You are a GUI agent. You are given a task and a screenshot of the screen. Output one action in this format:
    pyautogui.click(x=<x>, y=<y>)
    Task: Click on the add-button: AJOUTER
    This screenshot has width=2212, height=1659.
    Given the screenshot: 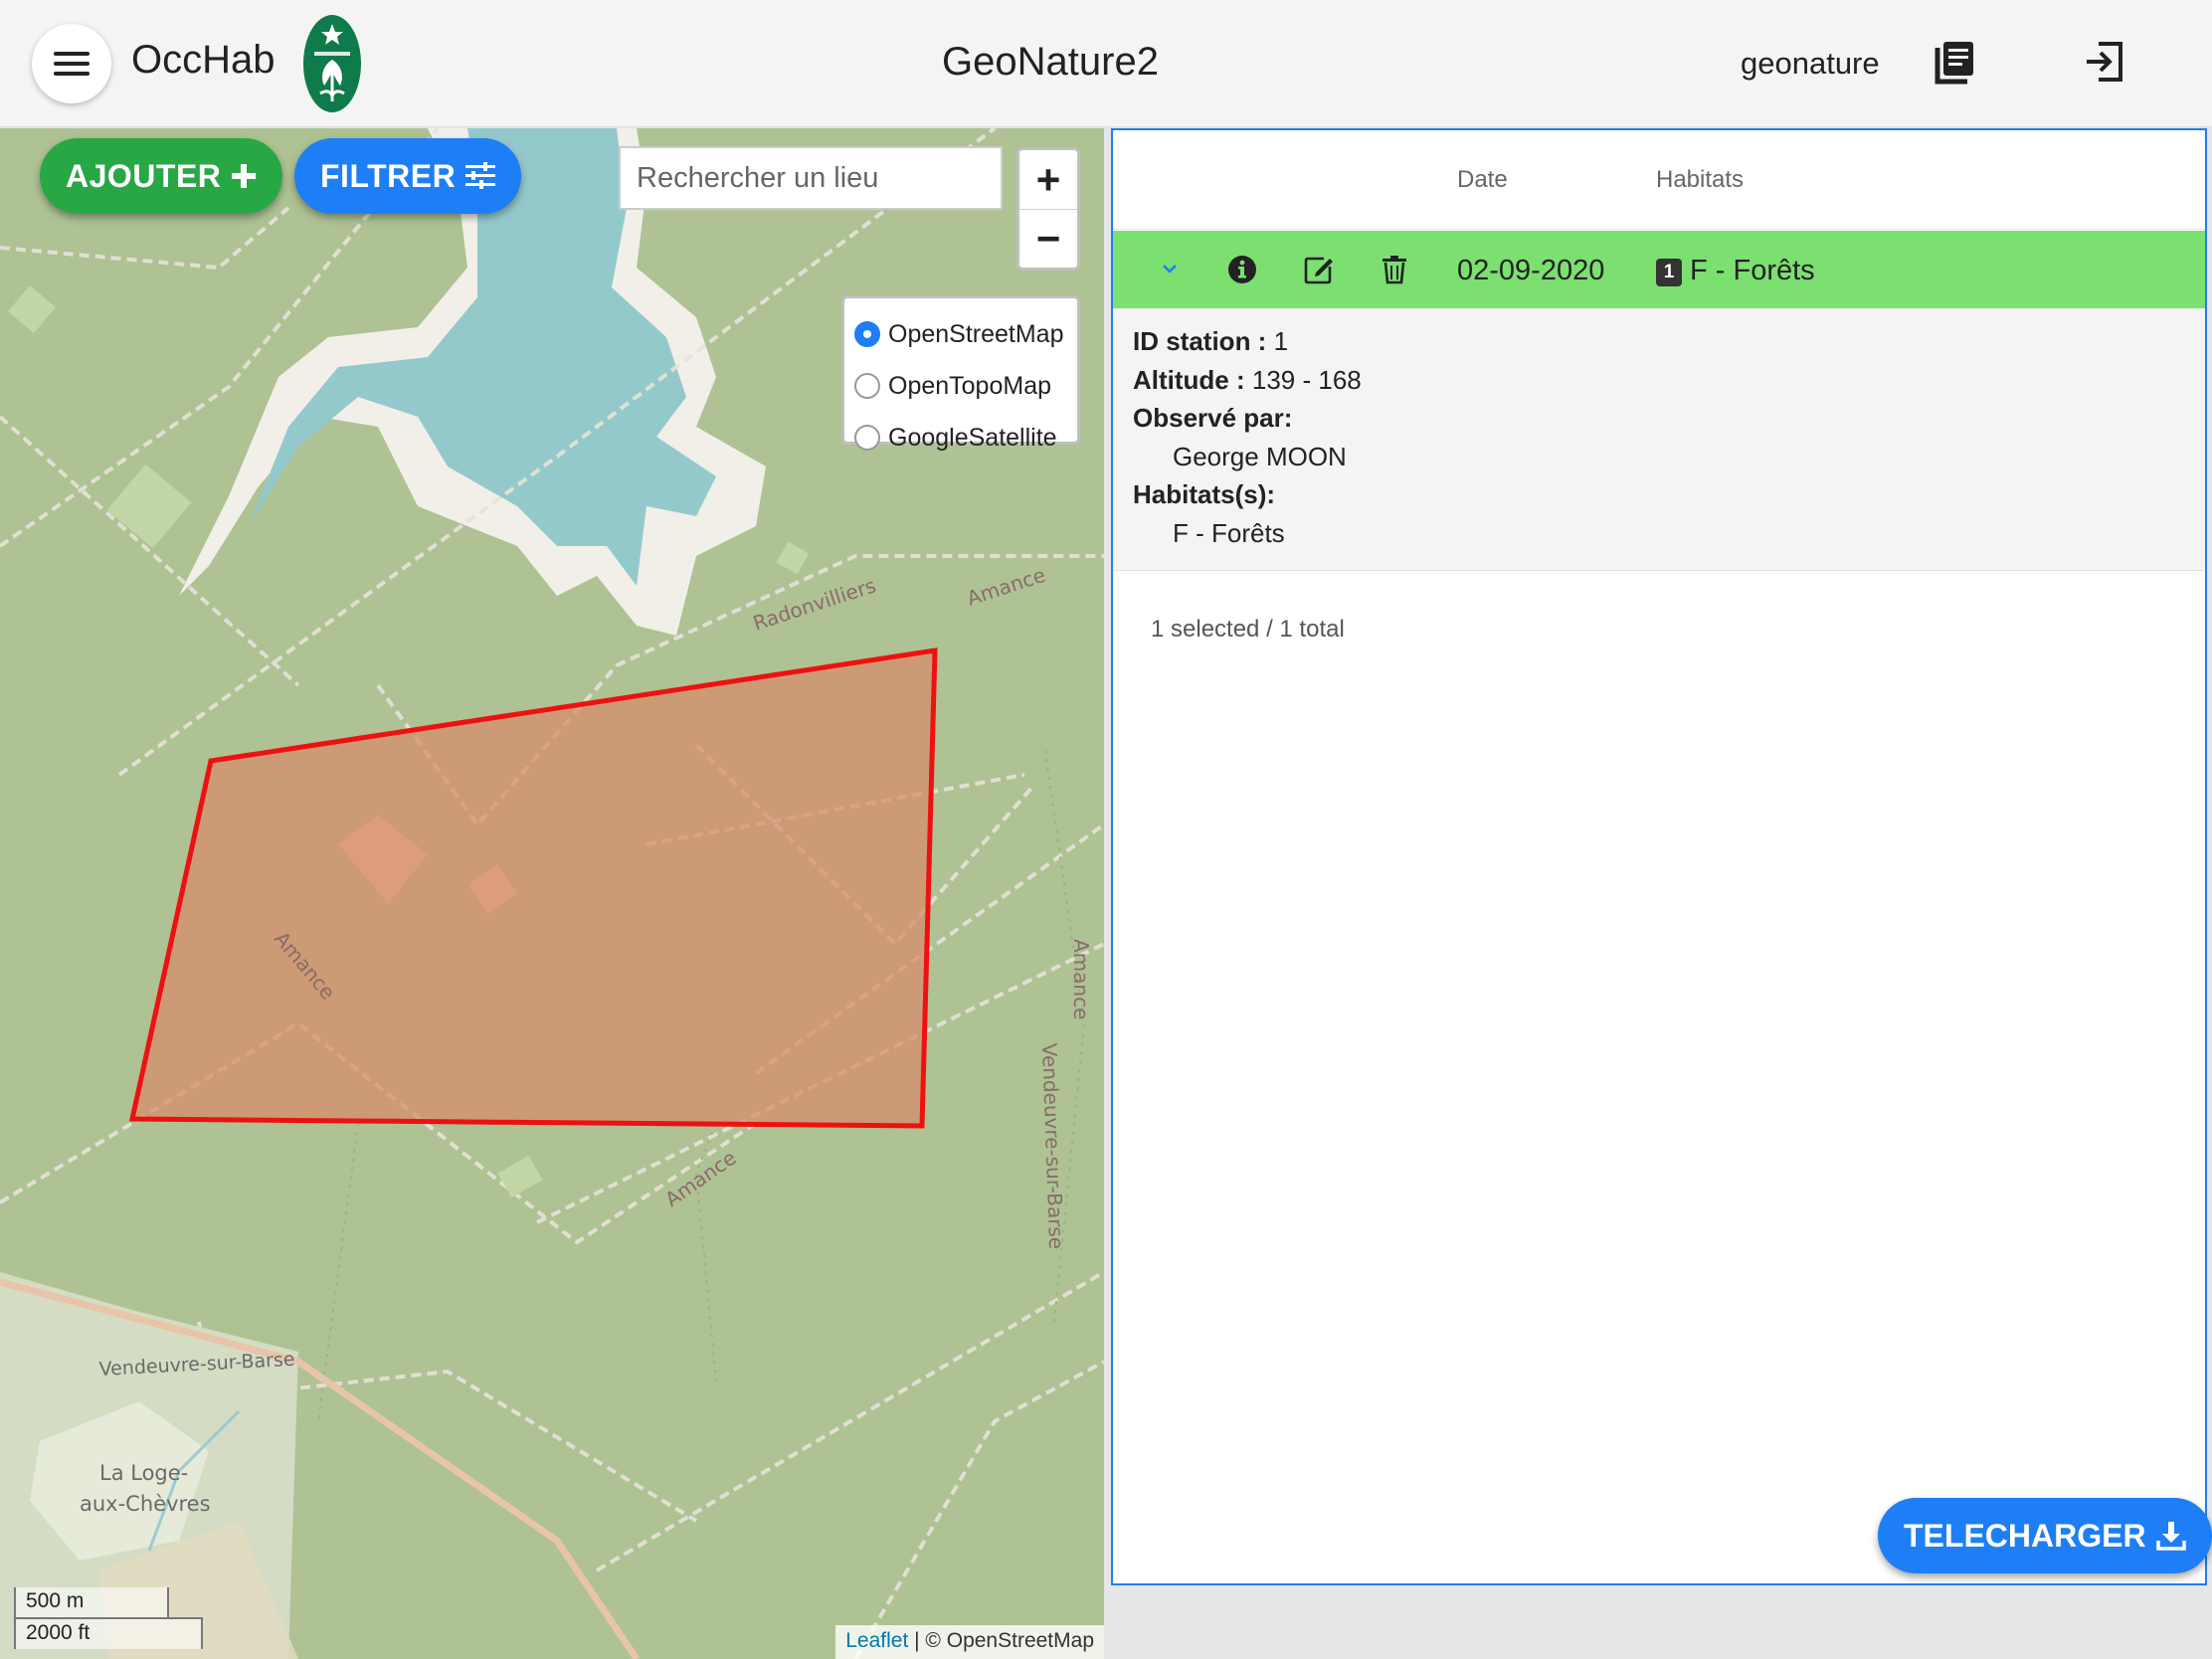 What is the action you would take?
    pyautogui.click(x=161, y=176)
    